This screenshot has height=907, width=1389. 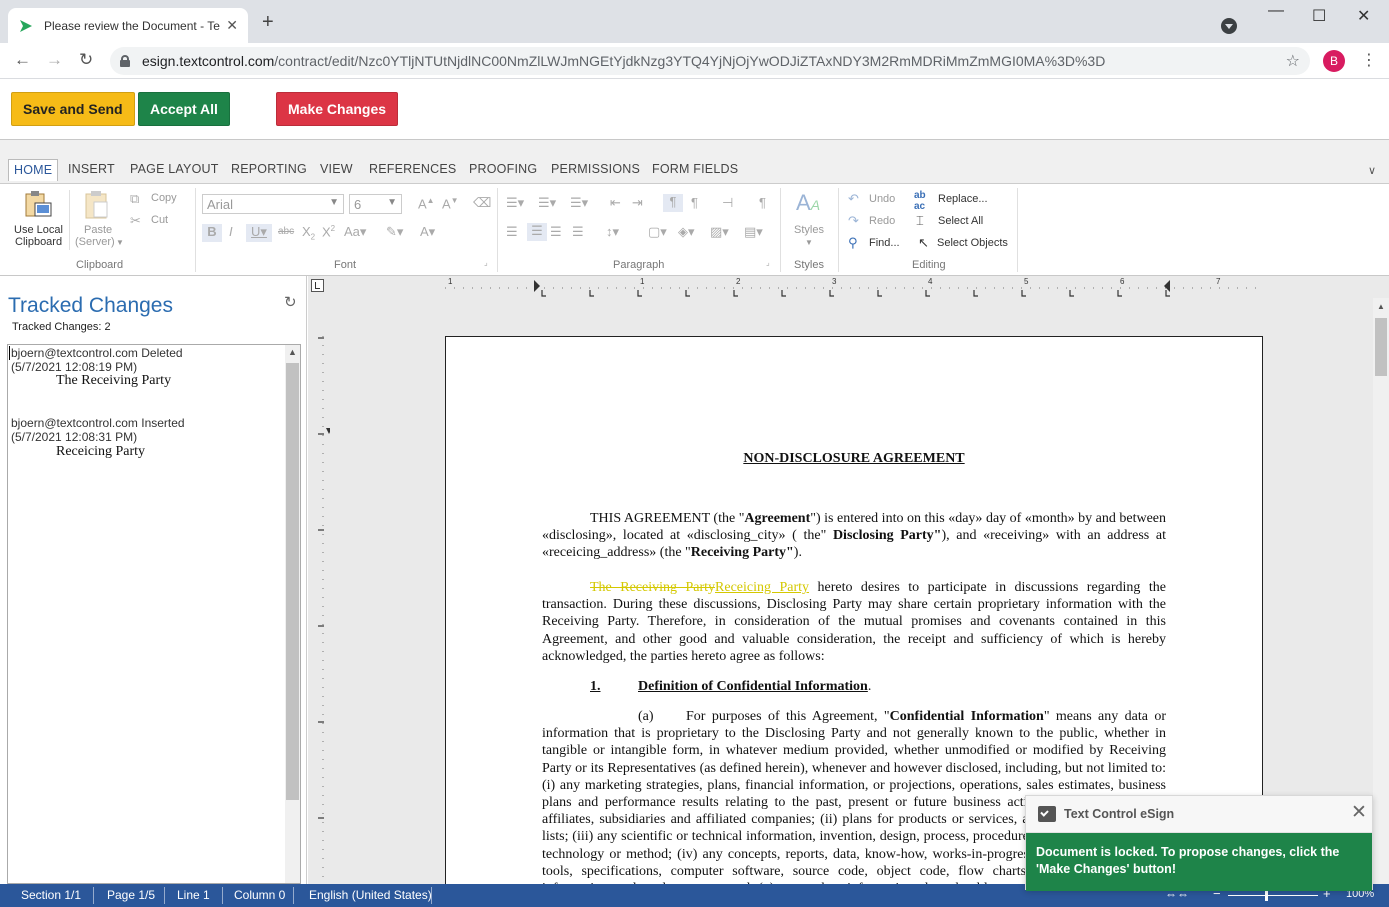 What do you see at coordinates (1293, 61) in the screenshot?
I see `bookmark-star-icon: ☆` at bounding box center [1293, 61].